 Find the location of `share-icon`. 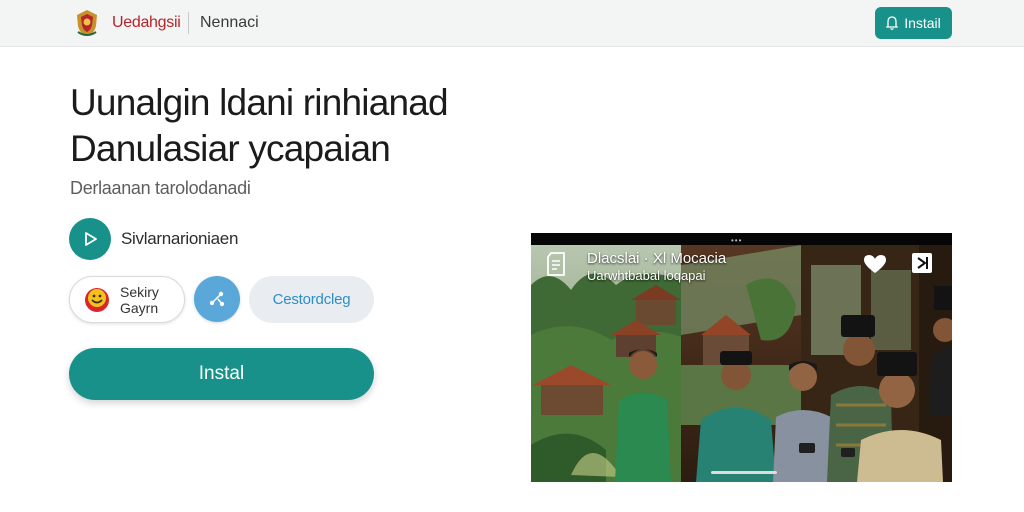

share-icon is located at coordinates (217, 299).